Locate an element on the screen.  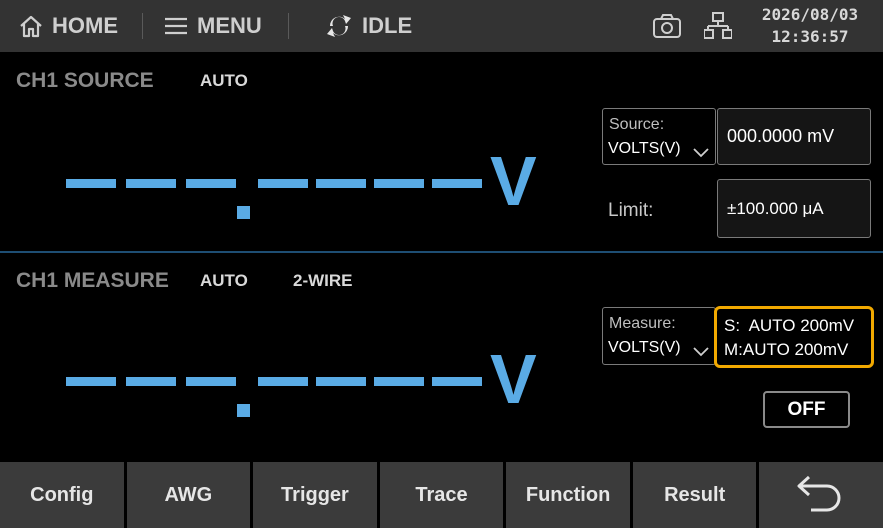
range-display: S: AUTO 200mV M:AUTO 200mV is located at coordinates (794, 337).